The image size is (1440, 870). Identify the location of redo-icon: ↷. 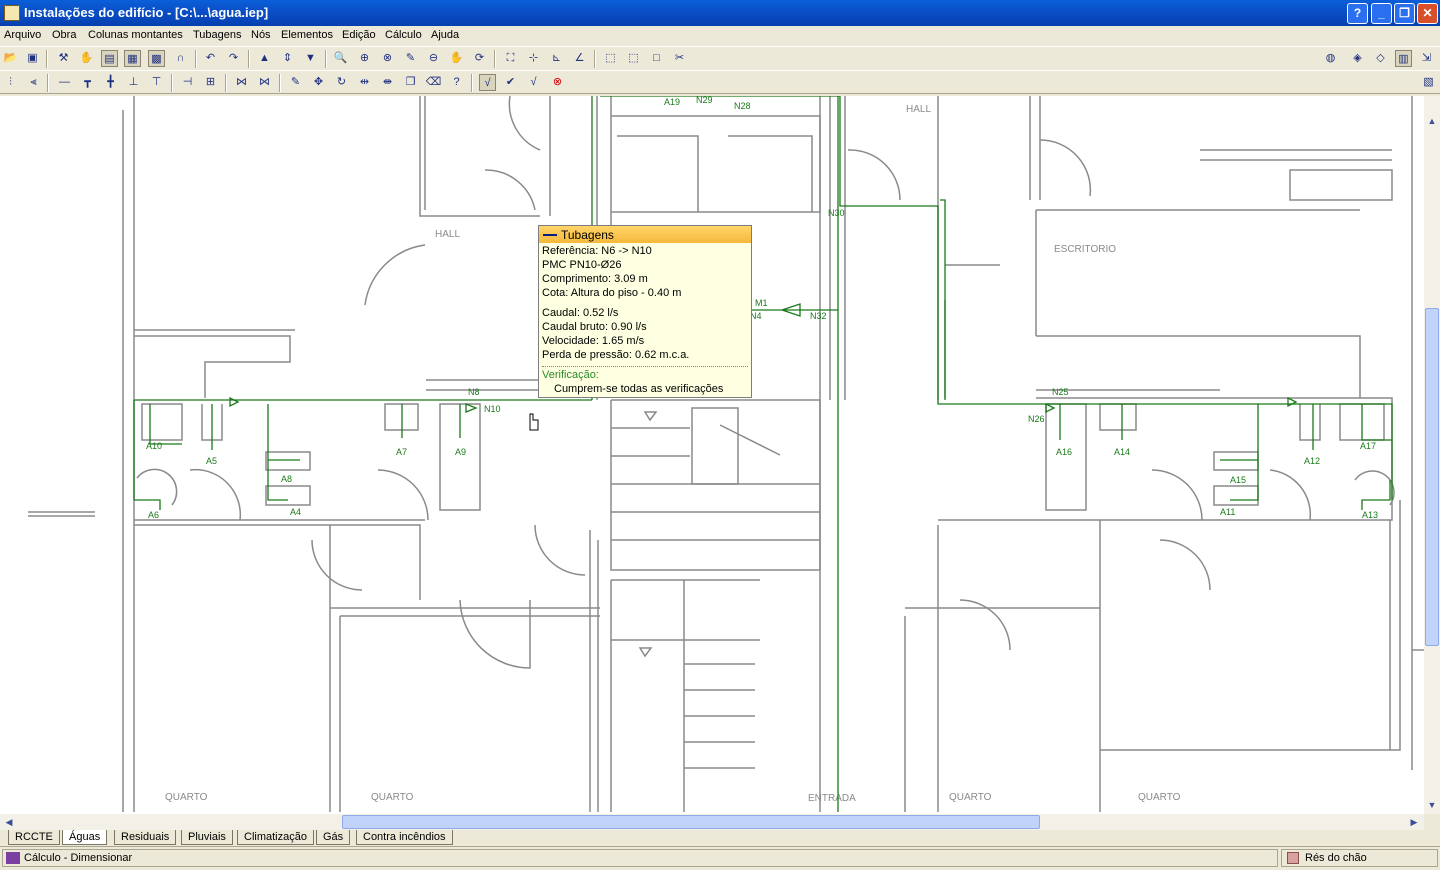
(233, 58).